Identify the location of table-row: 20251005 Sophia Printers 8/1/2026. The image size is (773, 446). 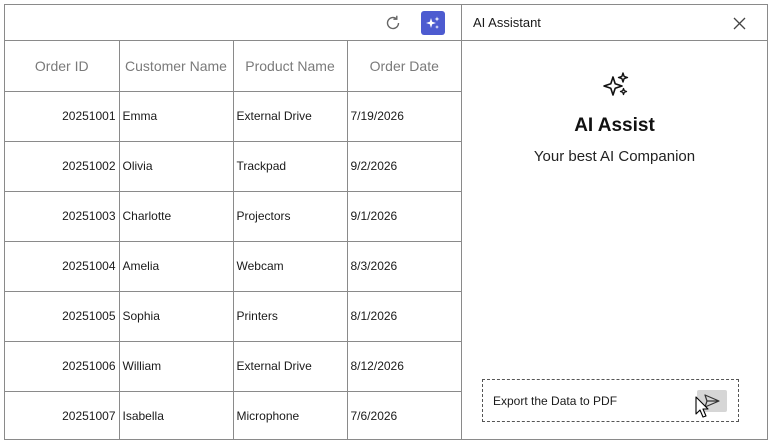
(233, 316).